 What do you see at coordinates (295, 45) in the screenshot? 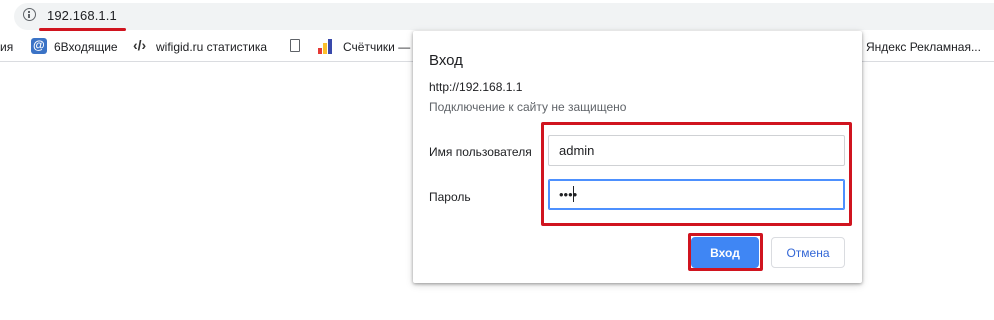
I see `document-icon` at bounding box center [295, 45].